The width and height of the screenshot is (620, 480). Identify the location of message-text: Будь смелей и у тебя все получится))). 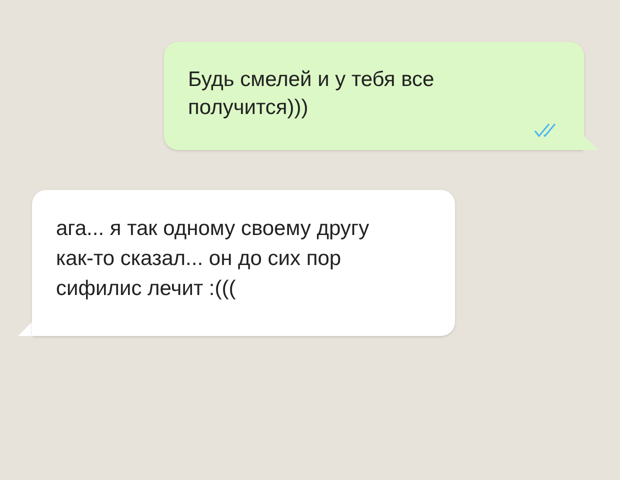
(312, 94).